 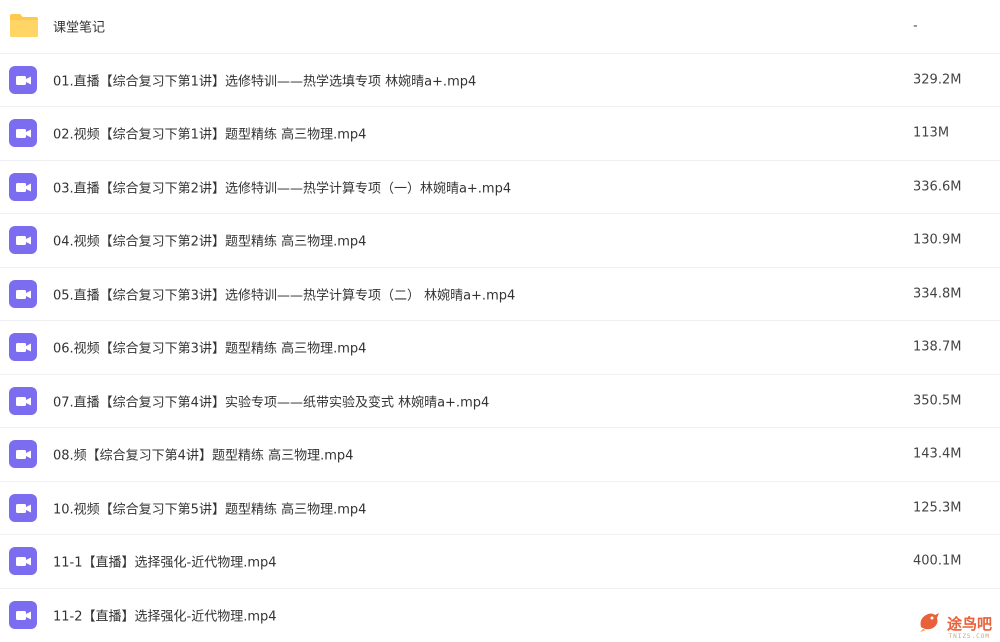 What do you see at coordinates (500, 348) in the screenshot?
I see `file-row: 06.视频【综合复习下第3讲】题型精练 高三物理.mp4 138.7M` at bounding box center [500, 348].